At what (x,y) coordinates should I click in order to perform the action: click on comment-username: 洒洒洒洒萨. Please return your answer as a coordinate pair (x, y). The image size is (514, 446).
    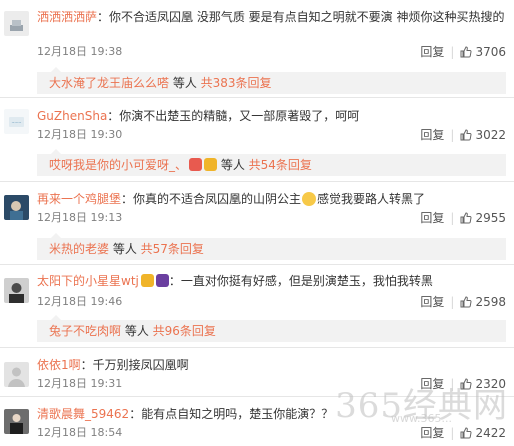
    Looking at the image, I should click on (67, 17).